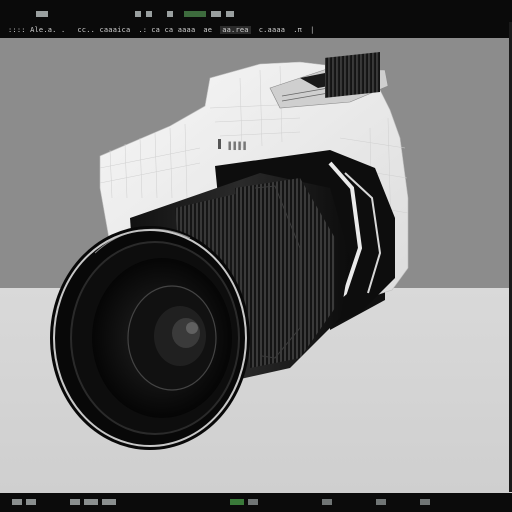 The image size is (512, 512). What do you see at coordinates (272, 30) in the screenshot?
I see `menu-item-7: c.aaaa` at bounding box center [272, 30].